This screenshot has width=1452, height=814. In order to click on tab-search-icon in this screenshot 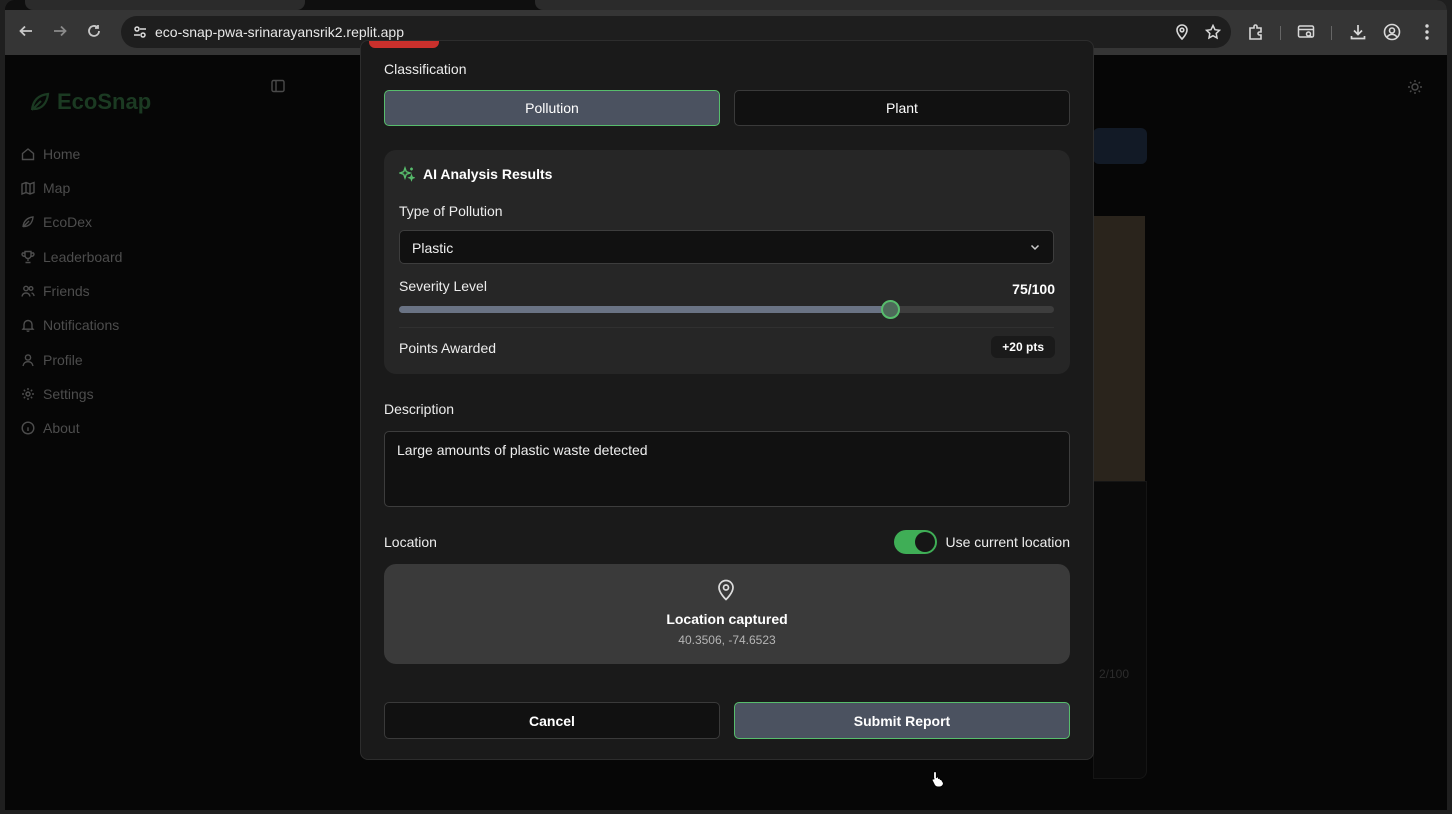, I will do `click(1306, 32)`.